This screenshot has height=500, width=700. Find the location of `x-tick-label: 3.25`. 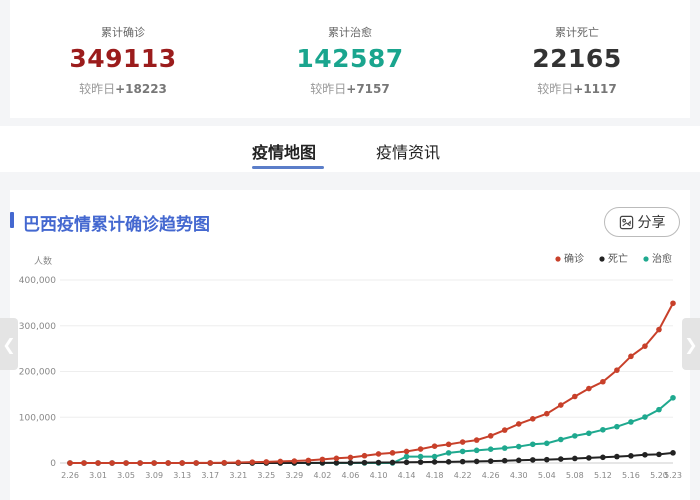

x-tick-label: 3.25 is located at coordinates (266, 475).